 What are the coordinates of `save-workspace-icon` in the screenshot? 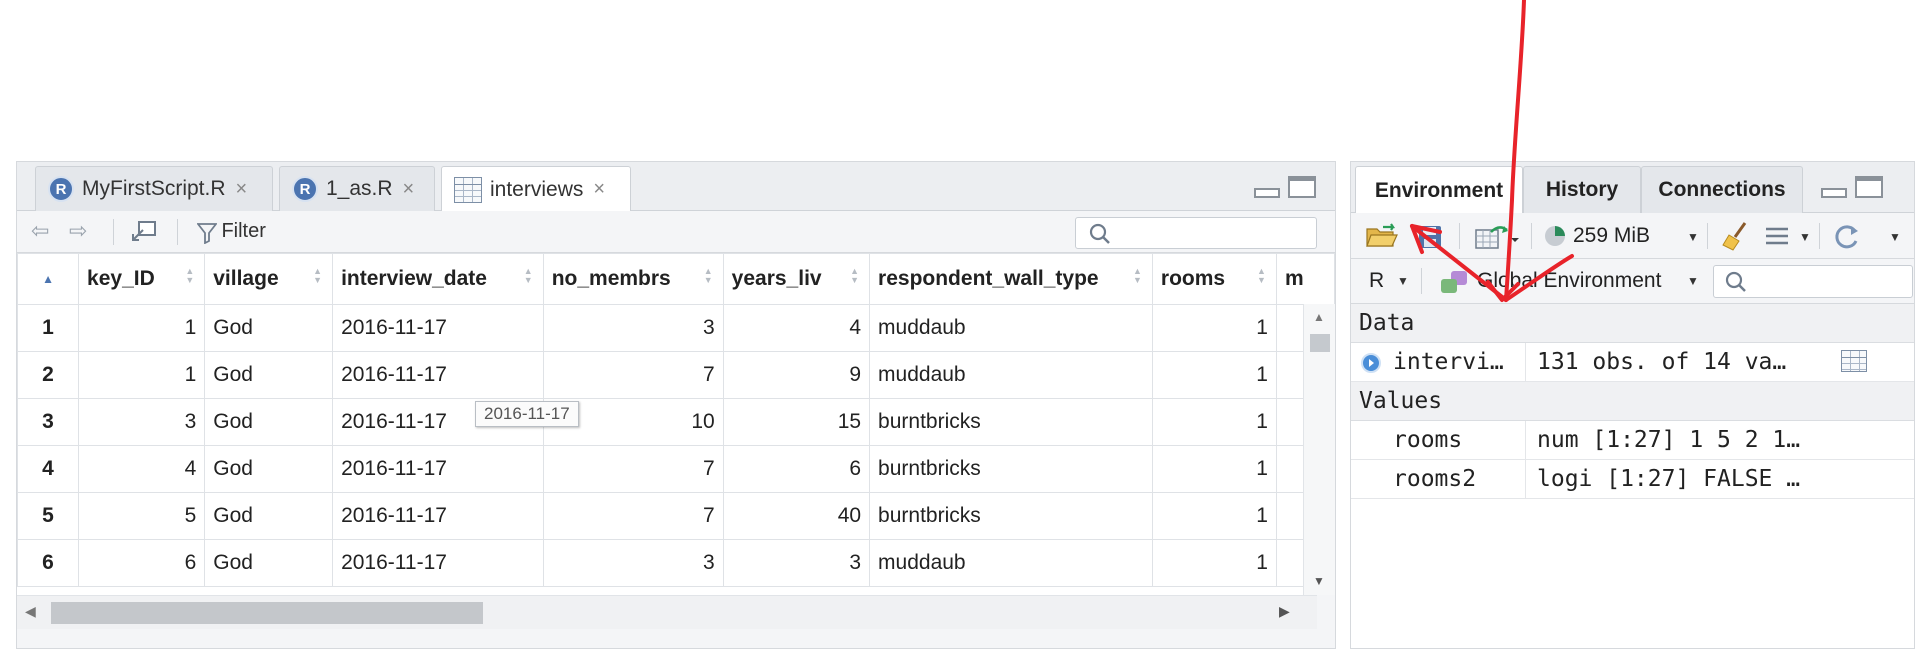 It's located at (1430, 237).